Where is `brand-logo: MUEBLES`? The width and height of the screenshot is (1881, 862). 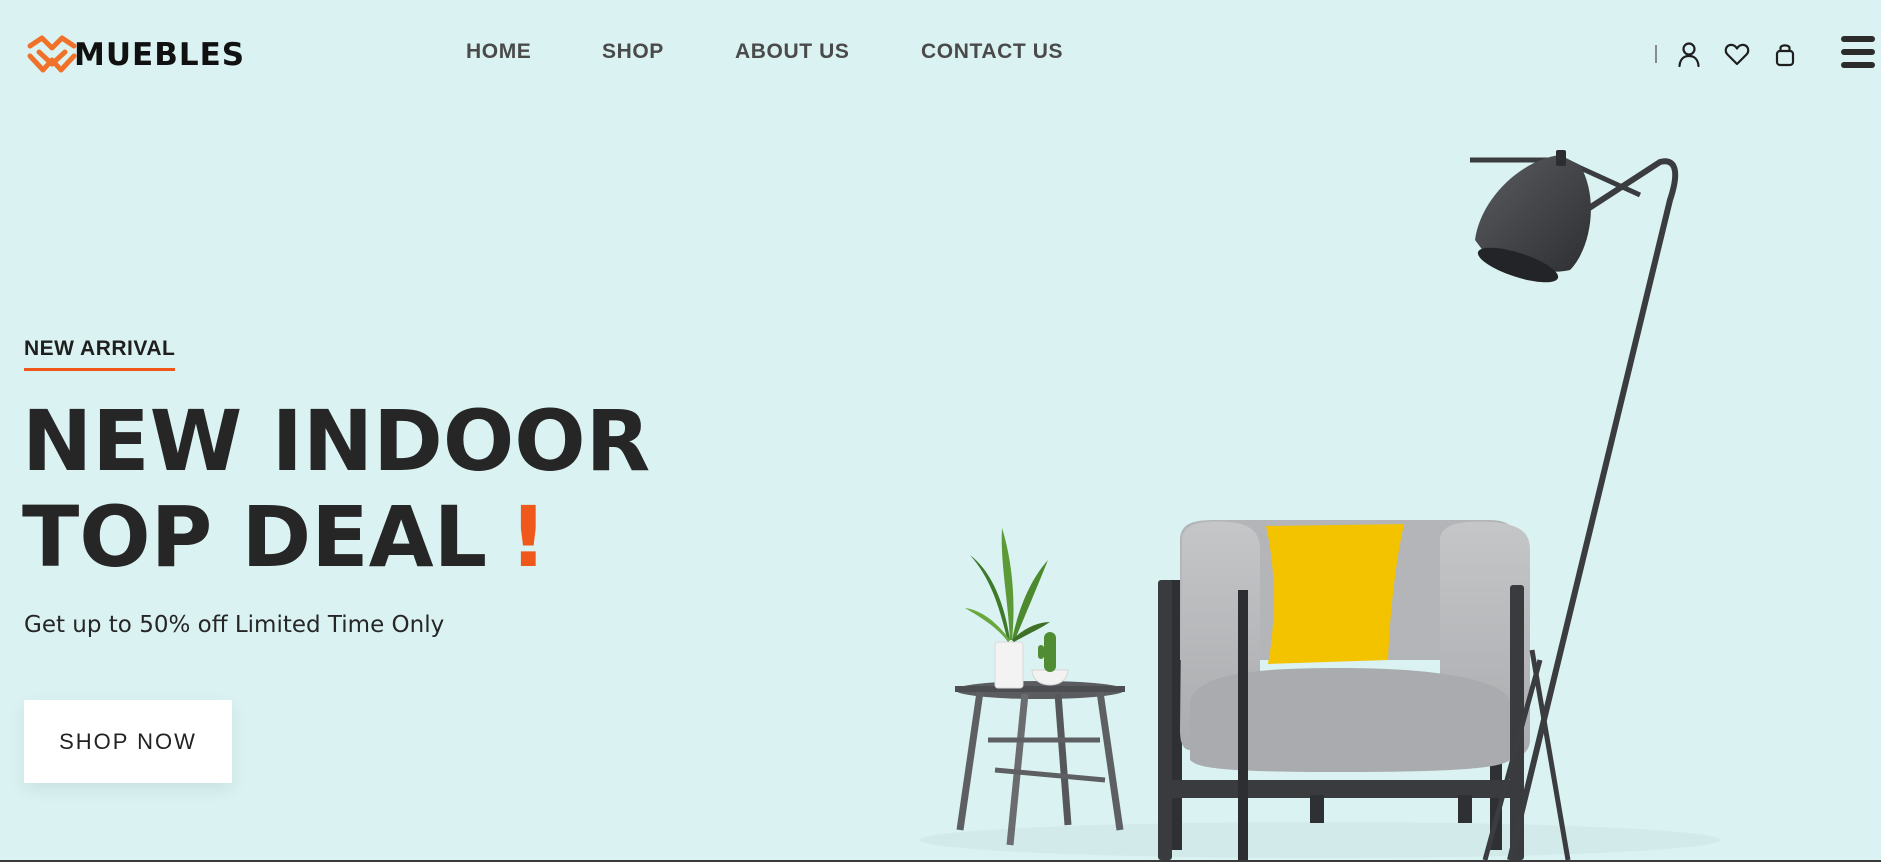
brand-logo: MUEBLES is located at coordinates (135, 55).